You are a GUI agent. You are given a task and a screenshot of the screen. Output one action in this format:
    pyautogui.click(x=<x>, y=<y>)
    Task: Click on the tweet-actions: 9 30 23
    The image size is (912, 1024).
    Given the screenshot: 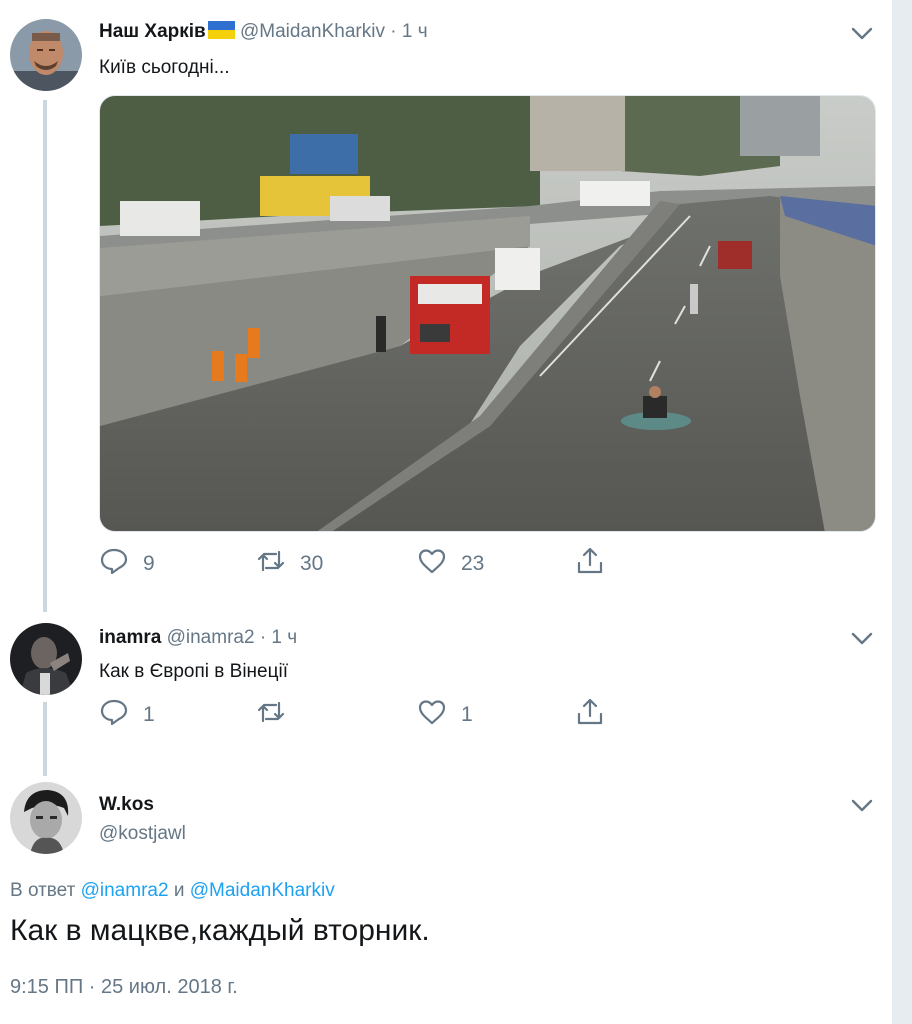 What is the action you would take?
    pyautogui.click(x=359, y=564)
    